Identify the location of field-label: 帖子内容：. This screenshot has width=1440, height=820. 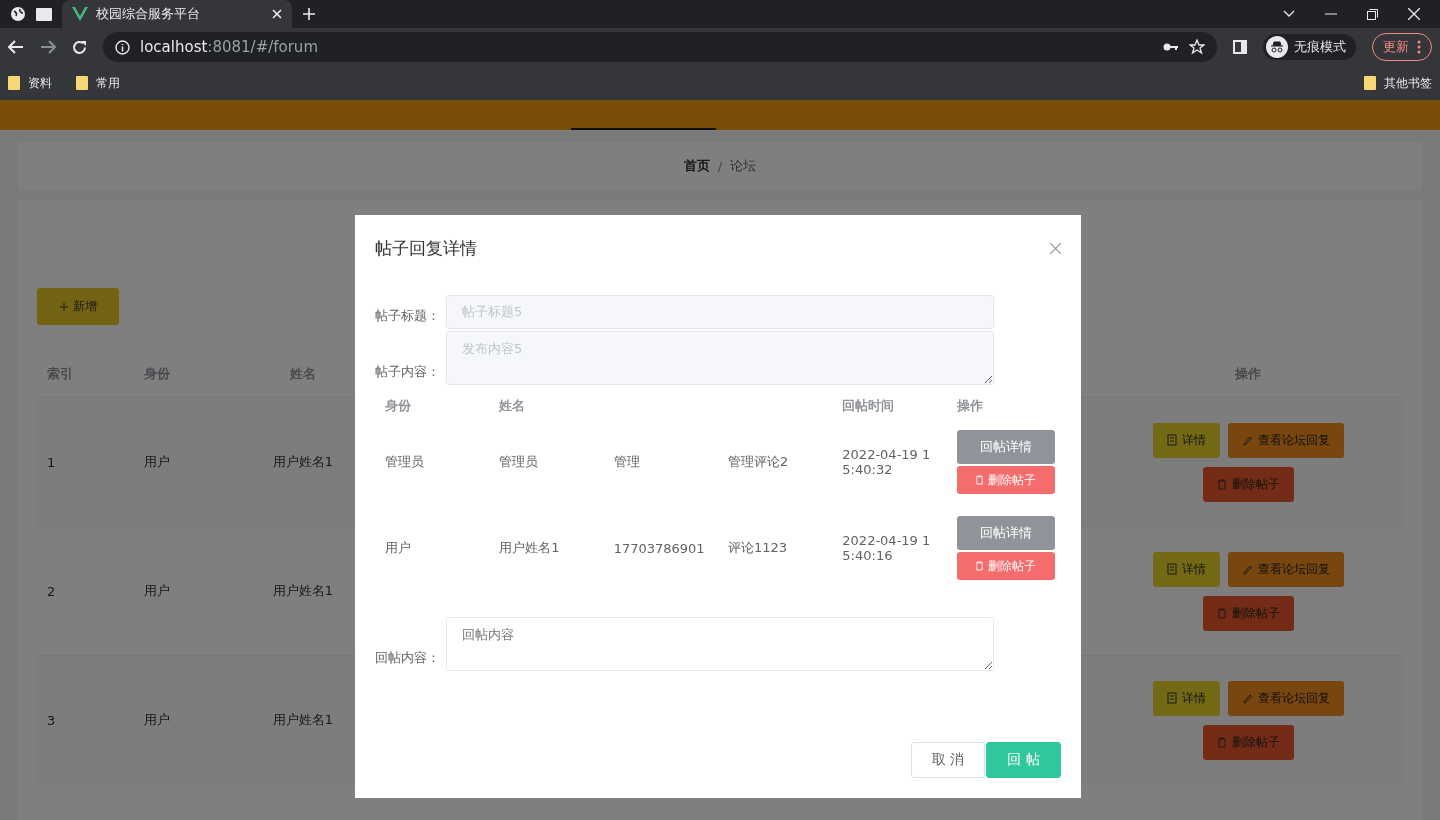
(408, 372).